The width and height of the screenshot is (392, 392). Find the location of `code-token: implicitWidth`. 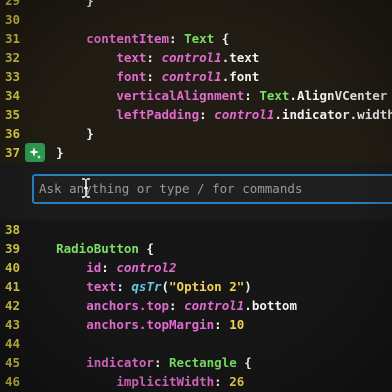

code-token: implicitWidth is located at coordinates (165, 381).